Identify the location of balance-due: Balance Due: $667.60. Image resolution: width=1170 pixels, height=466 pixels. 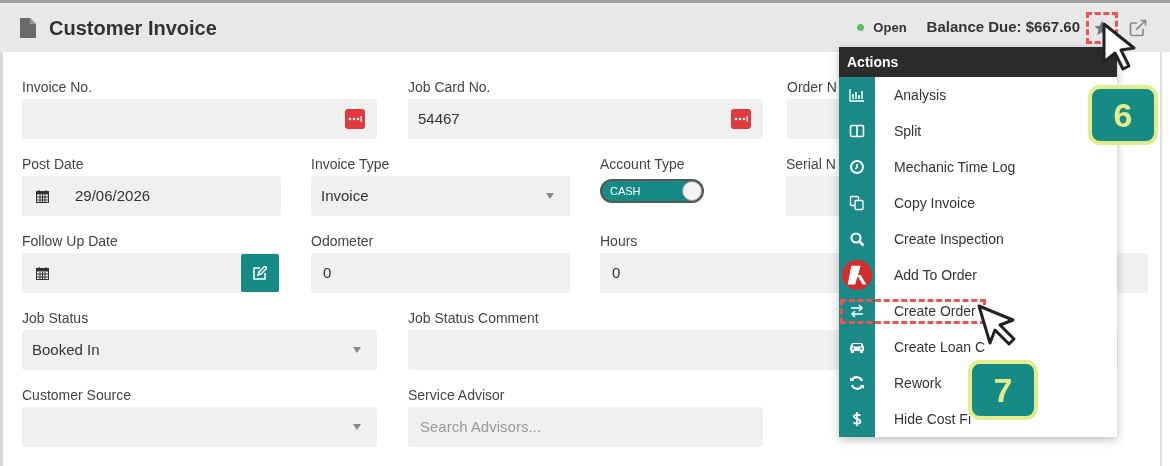
(1003, 27).